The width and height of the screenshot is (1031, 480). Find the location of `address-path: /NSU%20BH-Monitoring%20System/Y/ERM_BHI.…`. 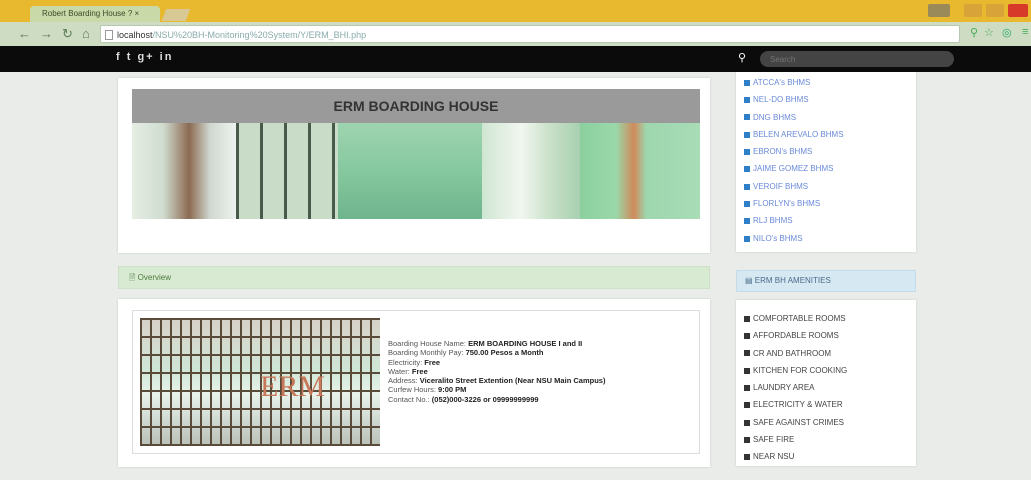

address-path: /NSU%20BH-Monitoring%20System/Y/ERM_BHI.… is located at coordinates (259, 35).